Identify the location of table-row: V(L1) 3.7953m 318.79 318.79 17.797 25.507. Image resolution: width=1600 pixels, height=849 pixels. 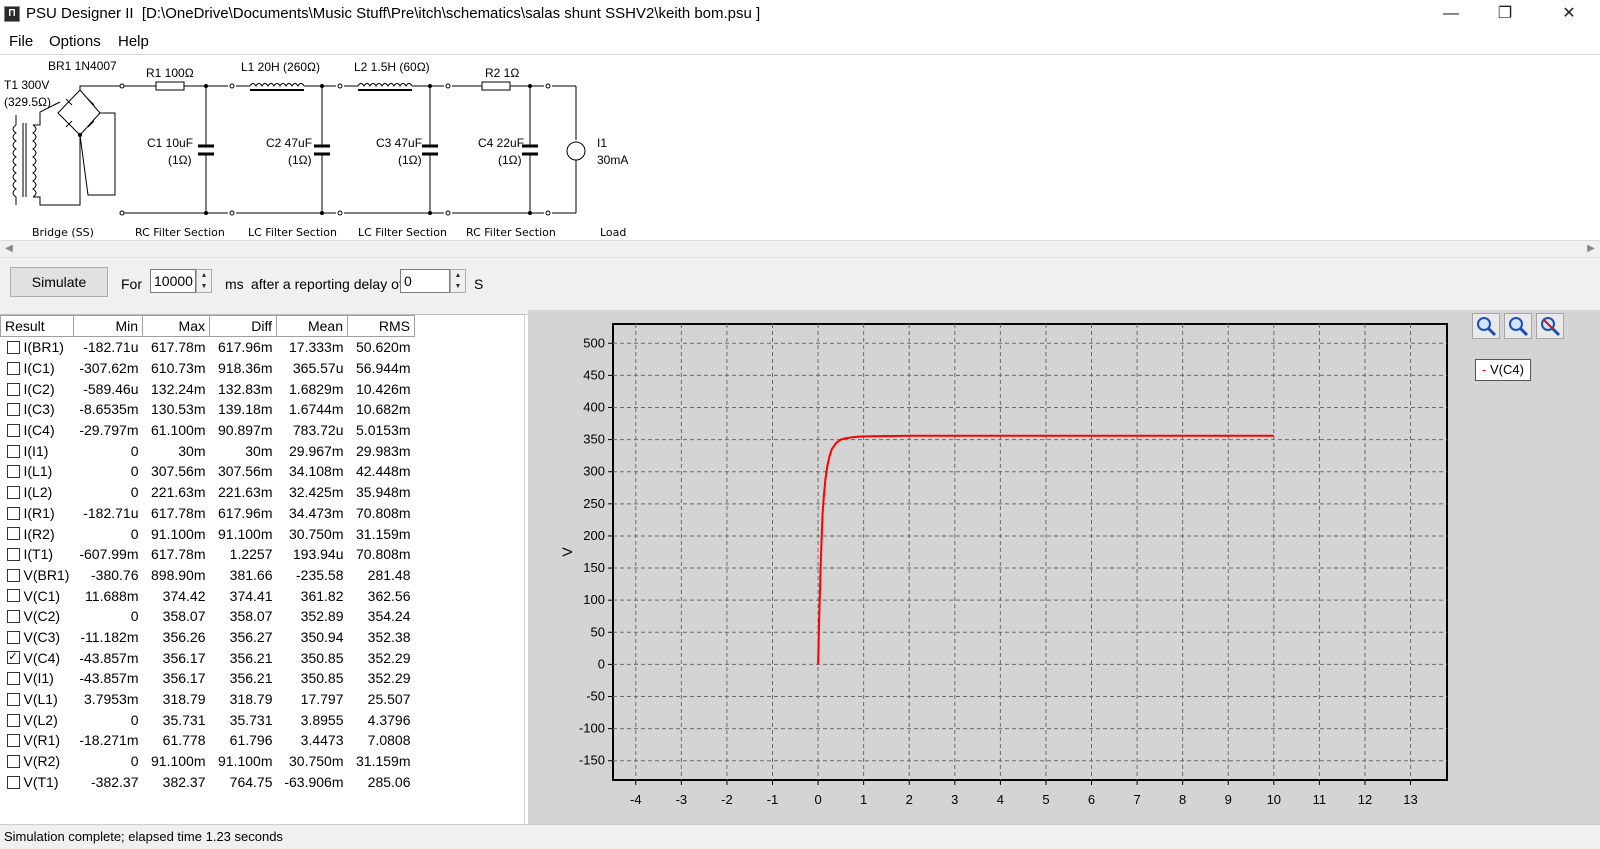
(208, 699).